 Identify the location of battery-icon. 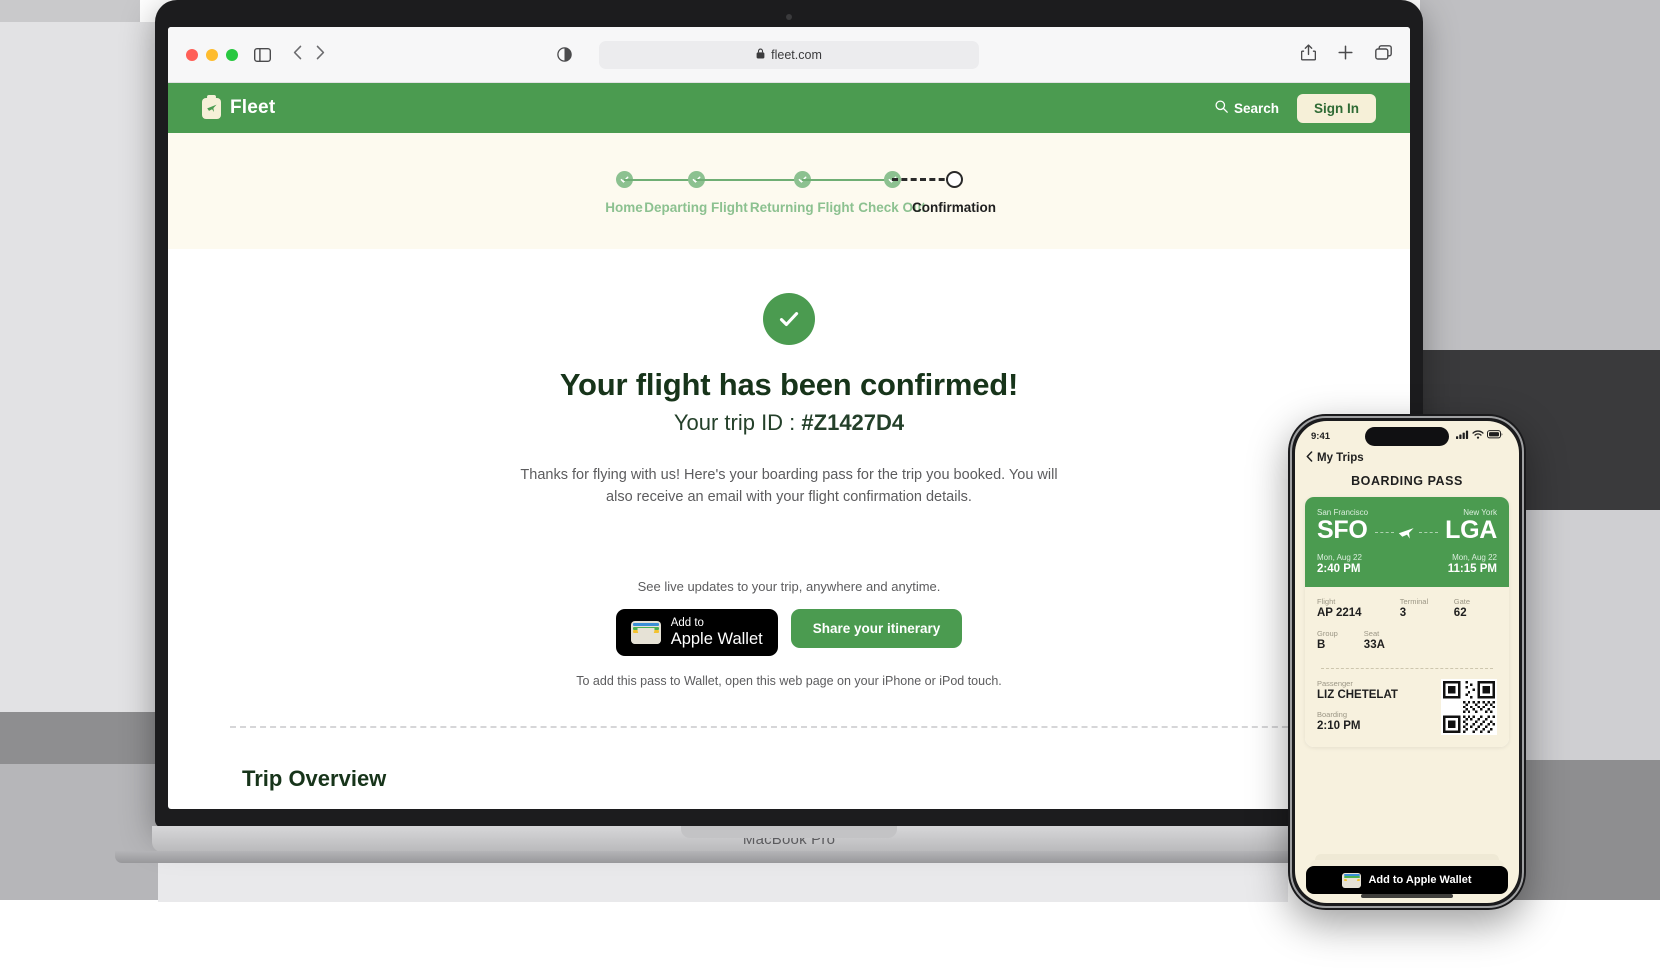
(1495, 436).